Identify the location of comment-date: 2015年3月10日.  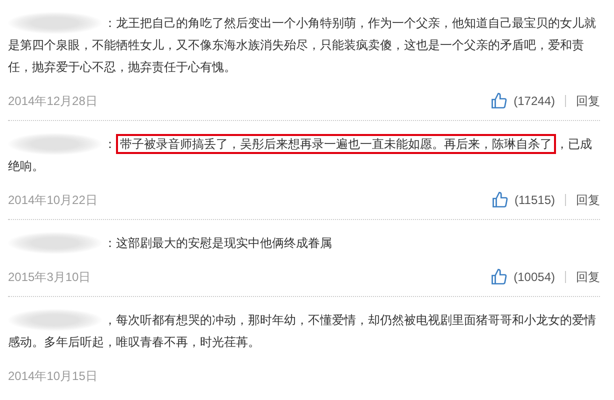
(49, 277).